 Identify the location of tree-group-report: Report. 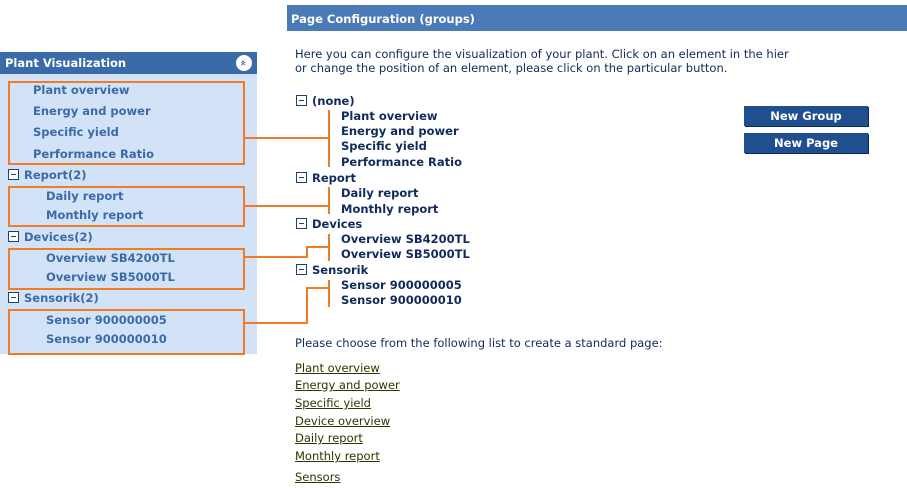
(326, 178).